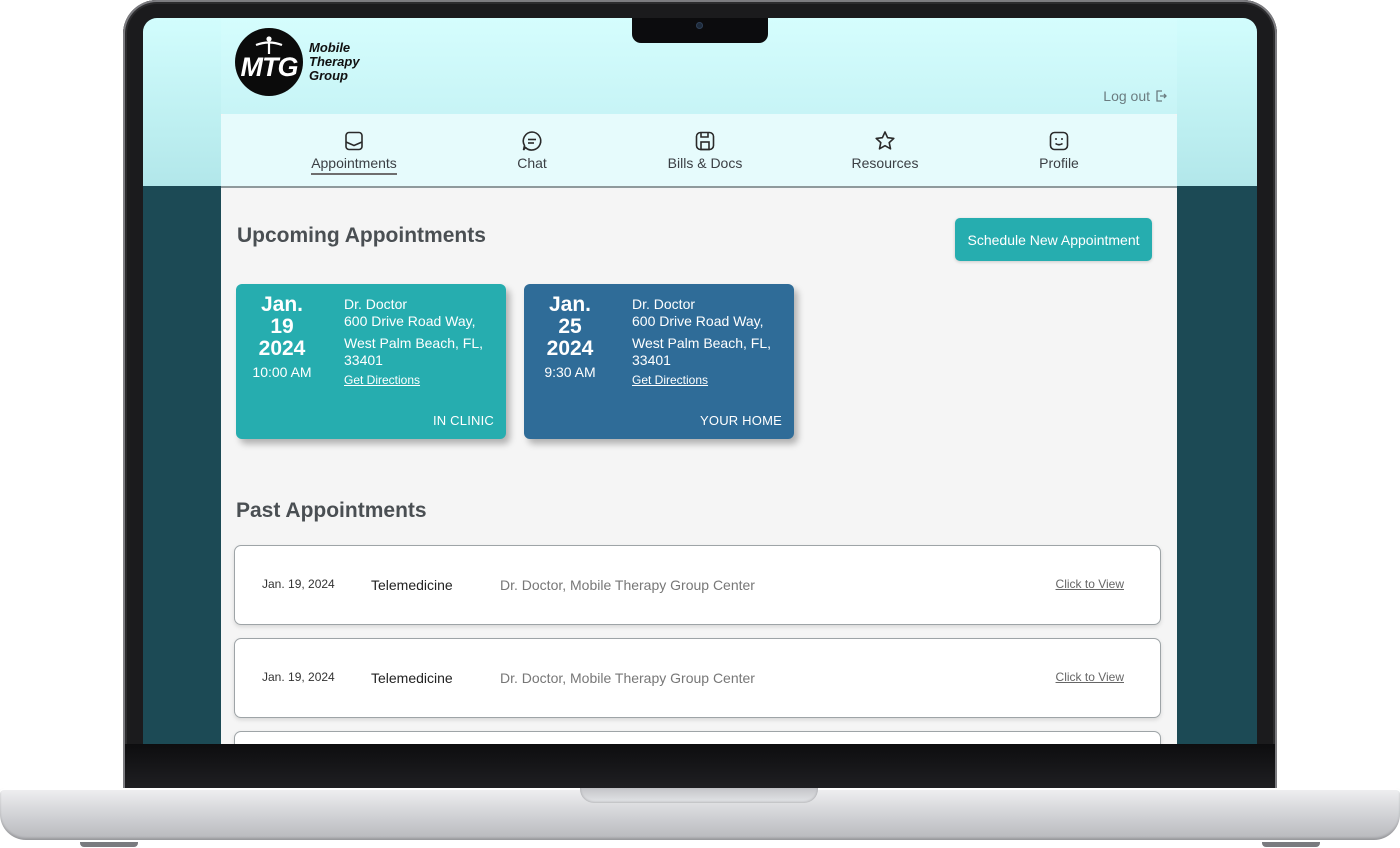  I want to click on nav-item-resources: Resources, so click(885, 150).